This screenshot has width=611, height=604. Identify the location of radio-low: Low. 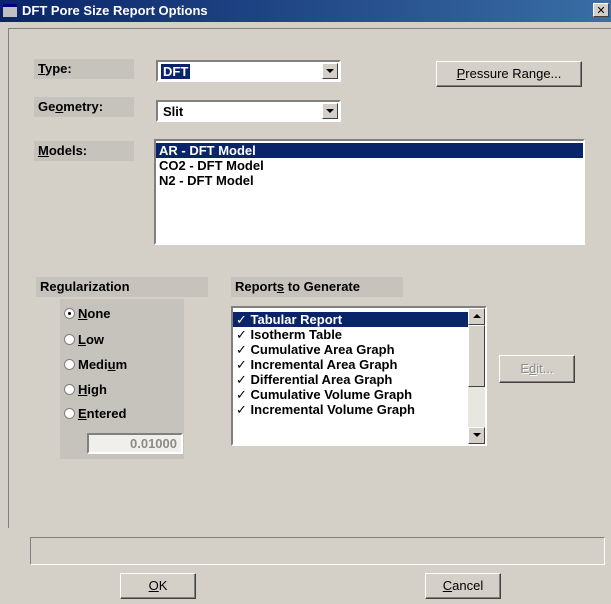
(84, 340).